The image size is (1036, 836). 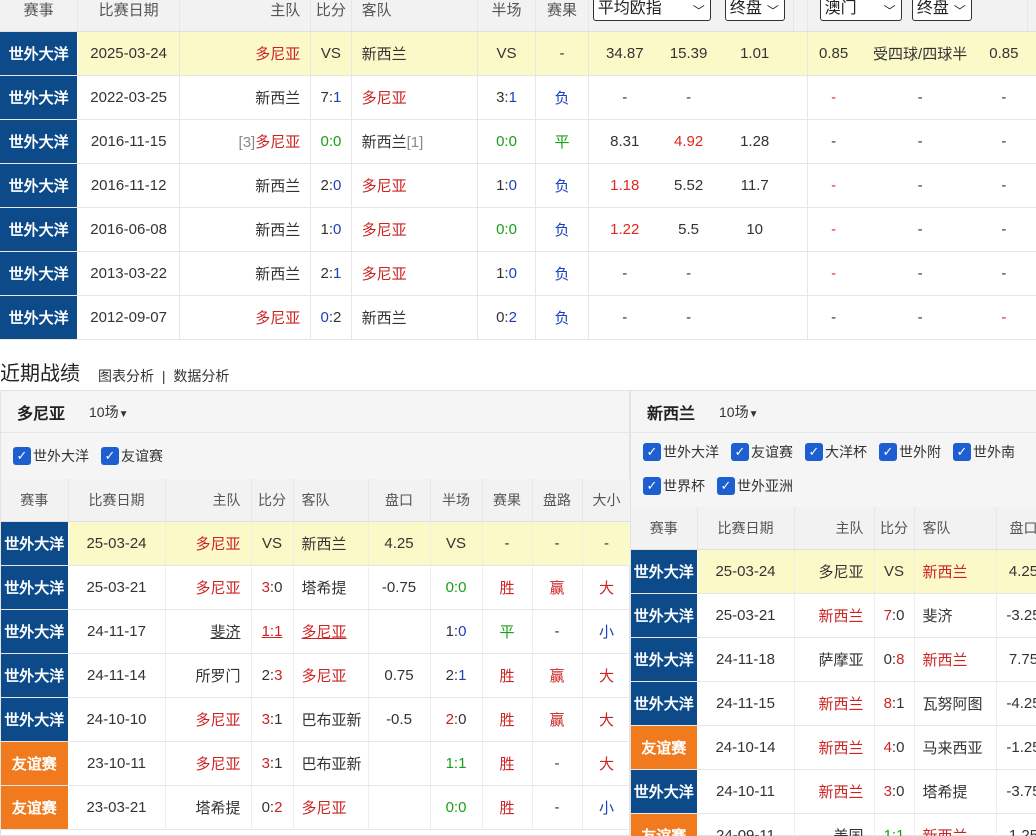 What do you see at coordinates (674, 486) in the screenshot?
I see `filter-checkbox: ✓ 世界杯` at bounding box center [674, 486].